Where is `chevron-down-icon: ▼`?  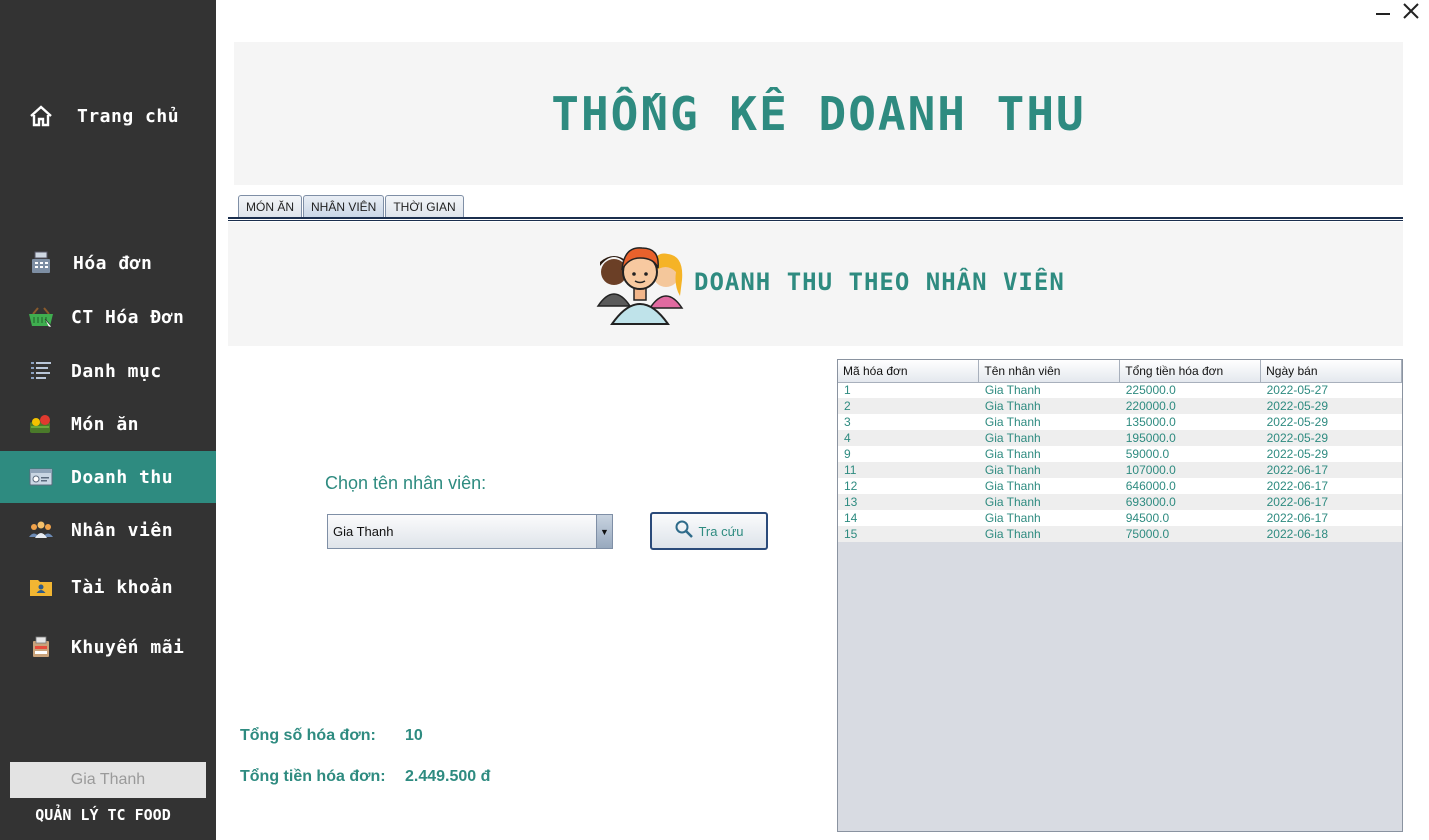 chevron-down-icon: ▼ is located at coordinates (604, 531).